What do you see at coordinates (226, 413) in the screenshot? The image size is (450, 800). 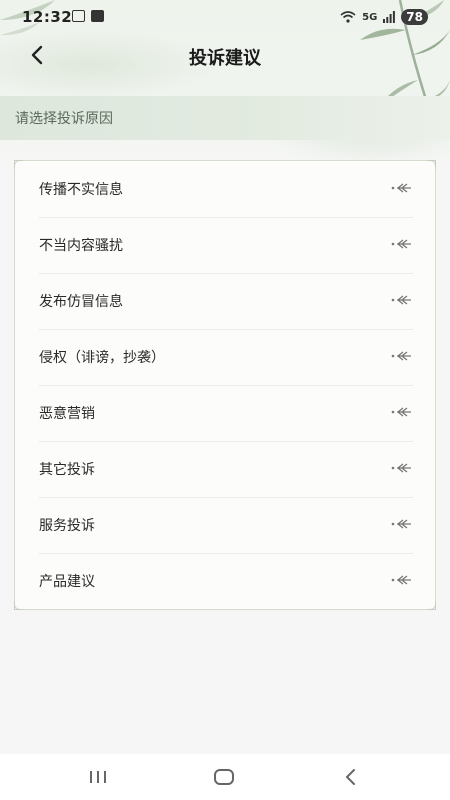 I see `list-item-reason: 恶意营销` at bounding box center [226, 413].